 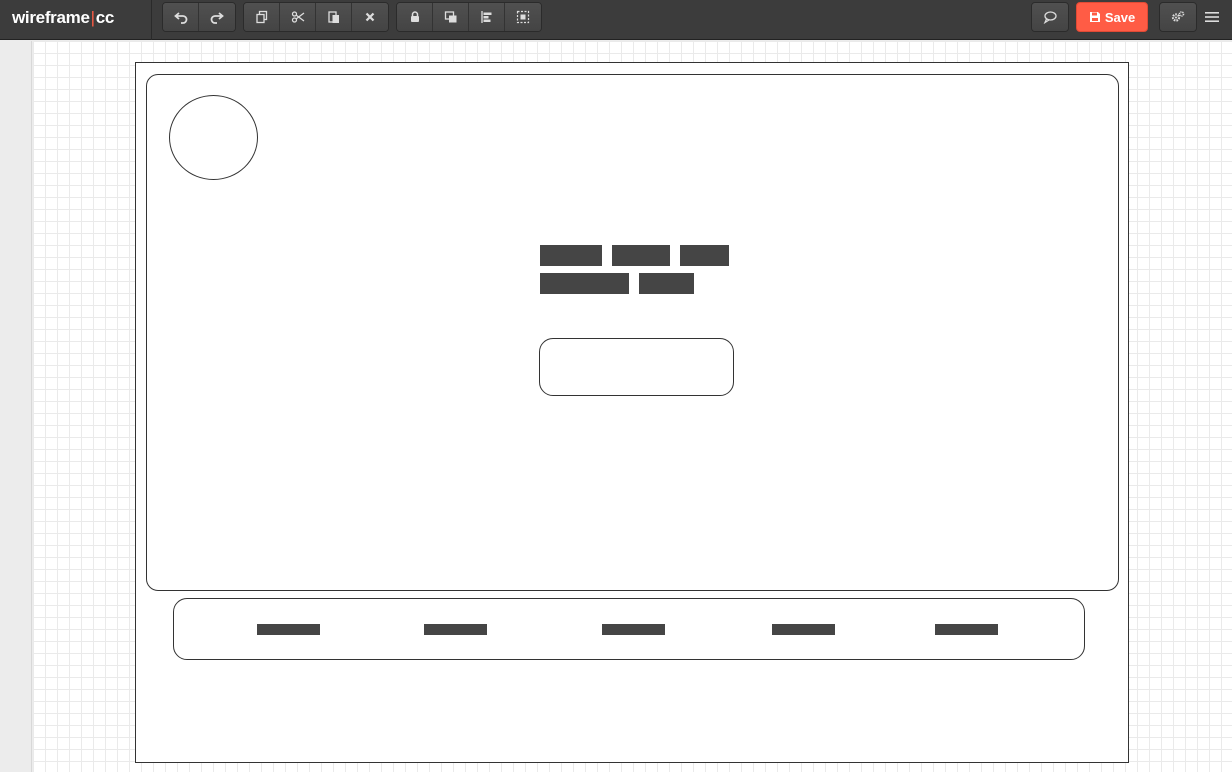 What do you see at coordinates (1094, 17) in the screenshot?
I see `floppy-disk-icon` at bounding box center [1094, 17].